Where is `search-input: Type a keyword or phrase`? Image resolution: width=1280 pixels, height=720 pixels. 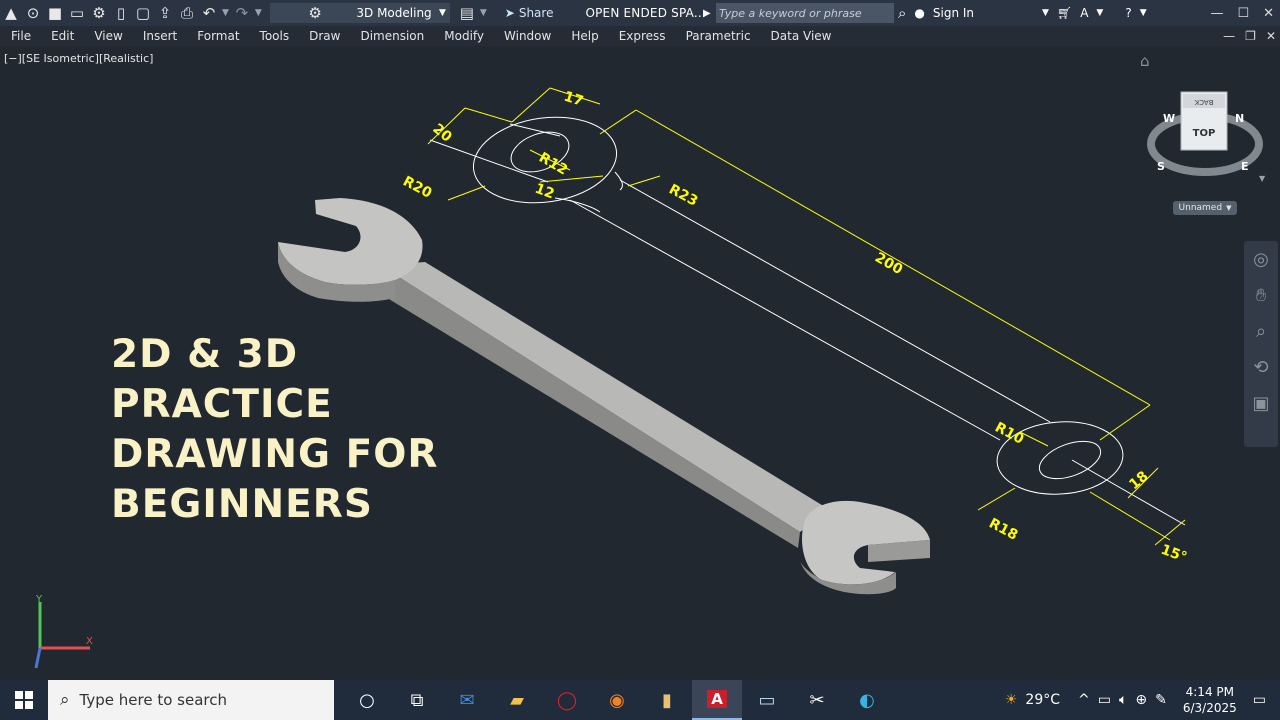 search-input: Type a keyword or phrase is located at coordinates (805, 13).